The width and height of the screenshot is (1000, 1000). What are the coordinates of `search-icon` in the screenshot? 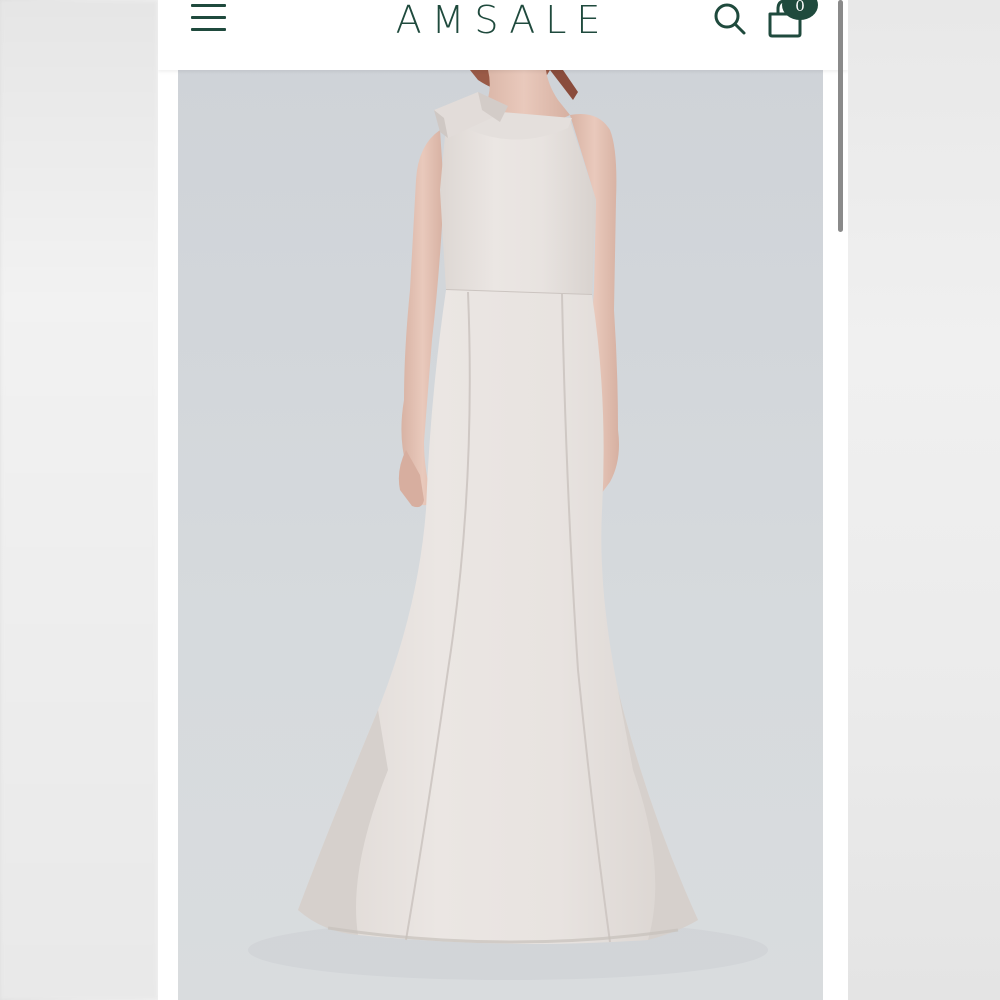 It's located at (730, 19).